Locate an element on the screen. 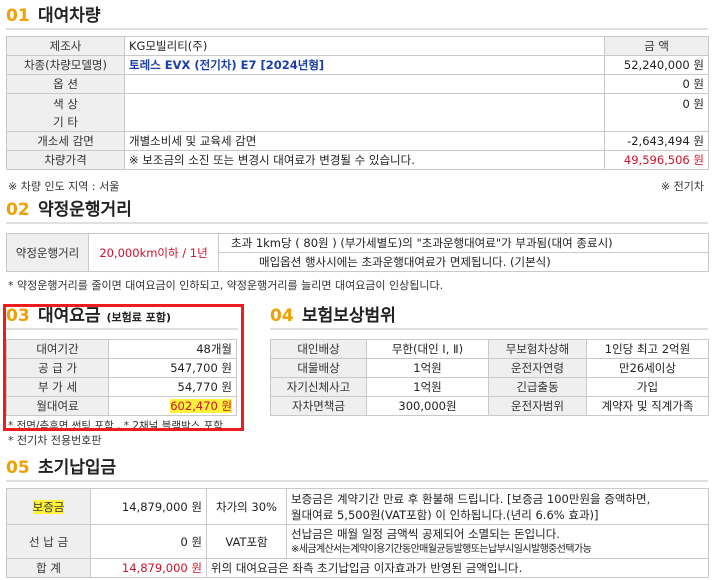  delivery-region-note: ※ 차량 인도 지역 : 서울 is located at coordinates (64, 186).